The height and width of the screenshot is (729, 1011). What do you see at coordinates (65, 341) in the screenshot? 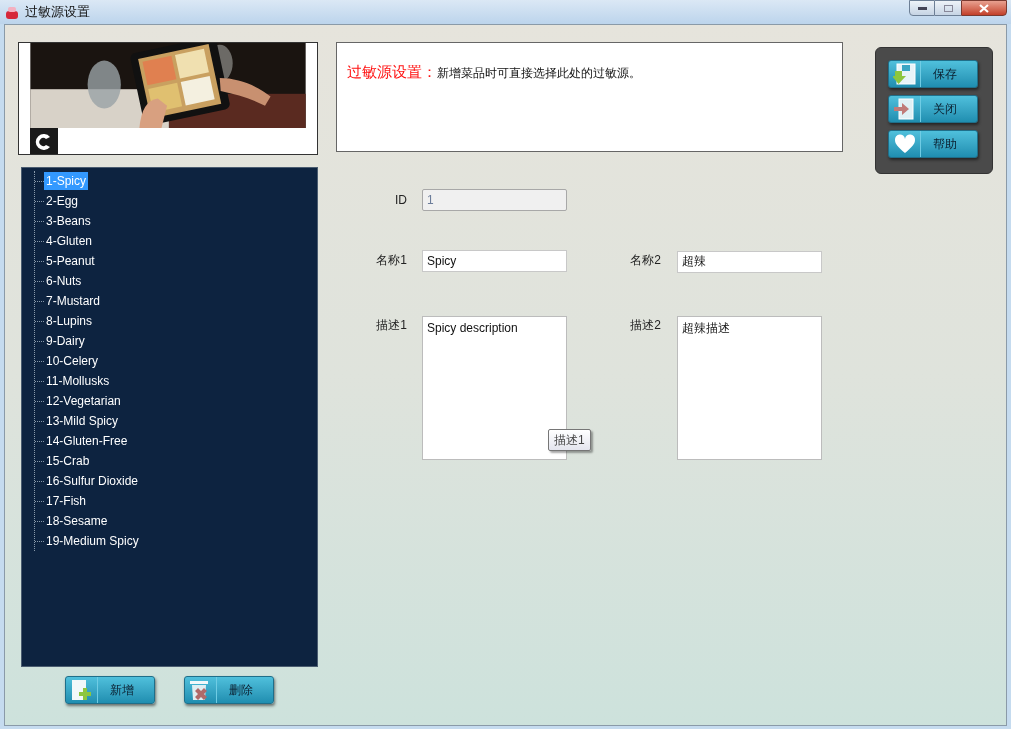
I see `tree-item: 9-Dairy` at bounding box center [65, 341].